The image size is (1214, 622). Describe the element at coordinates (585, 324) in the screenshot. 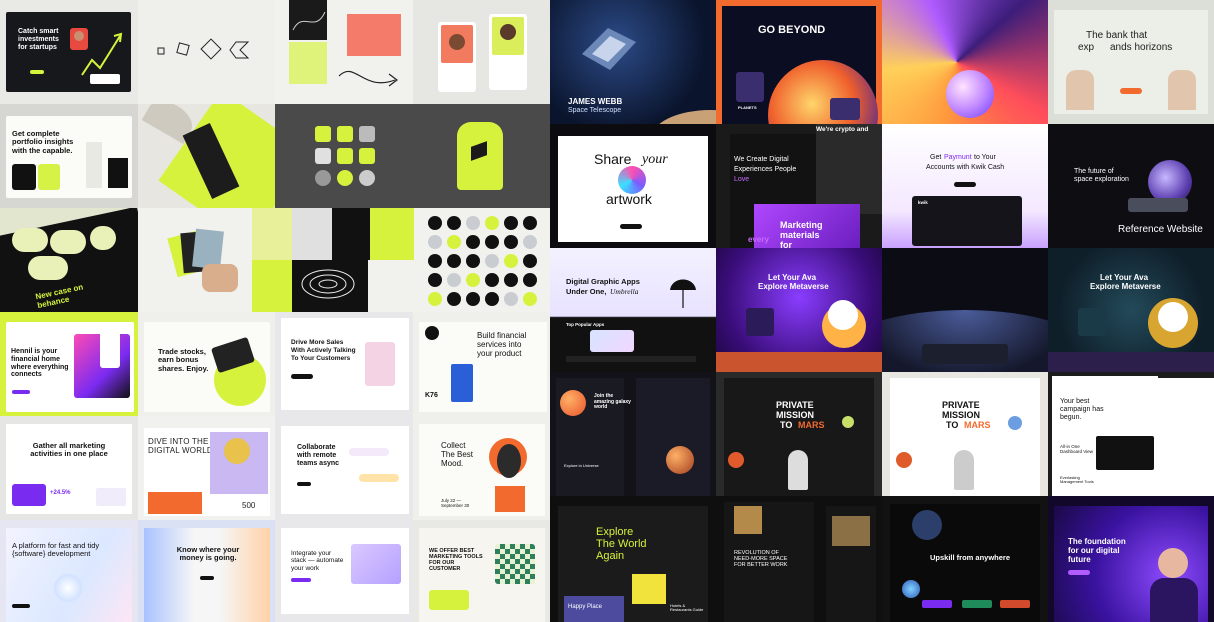

I see `popular-apps: Top Popular Apps` at that location.